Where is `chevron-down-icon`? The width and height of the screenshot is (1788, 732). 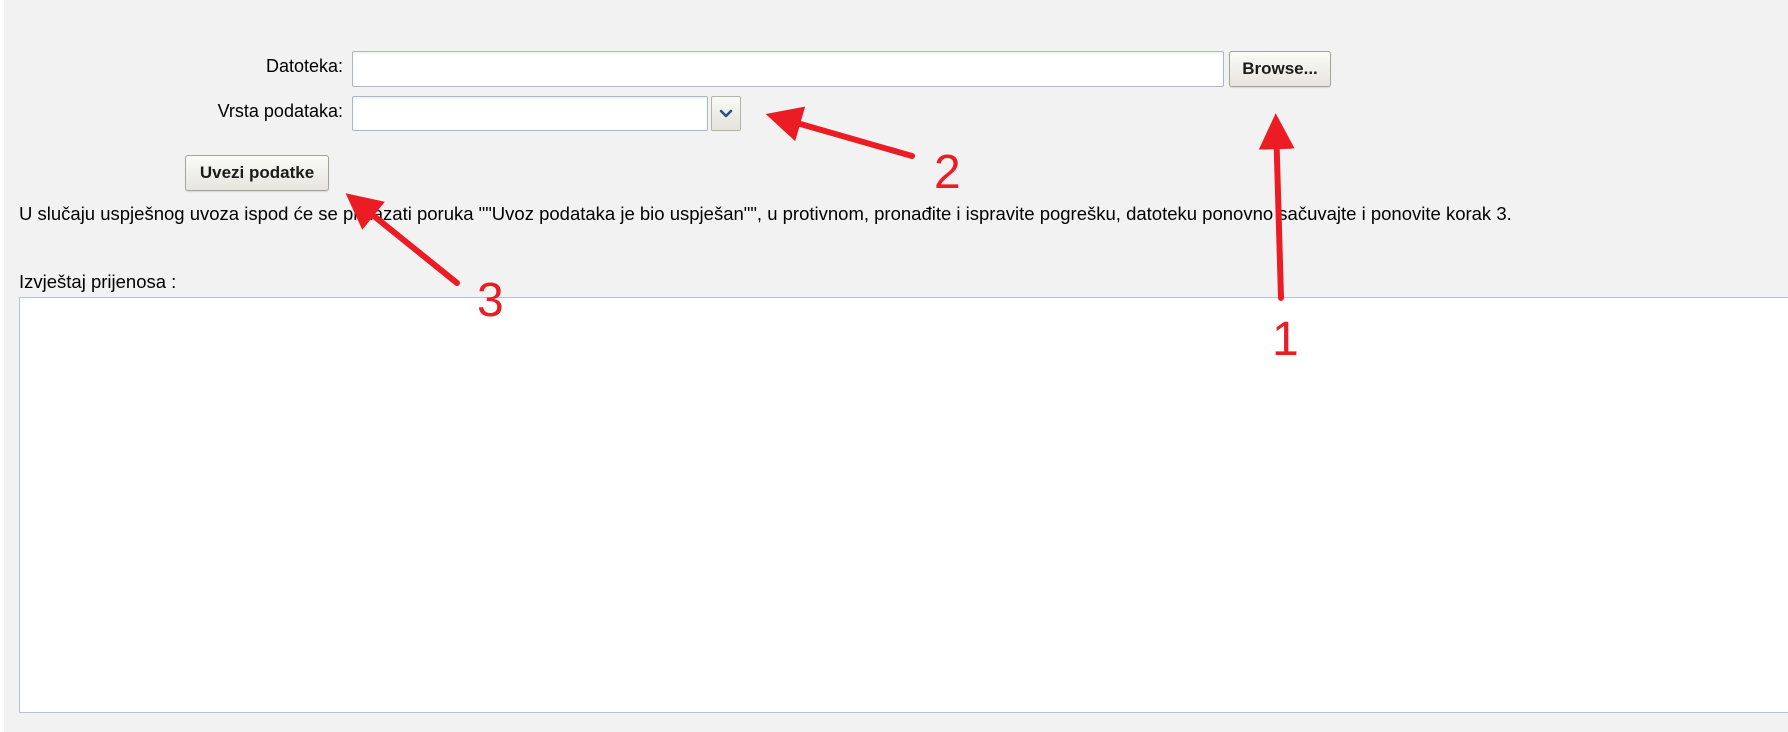 chevron-down-icon is located at coordinates (726, 113).